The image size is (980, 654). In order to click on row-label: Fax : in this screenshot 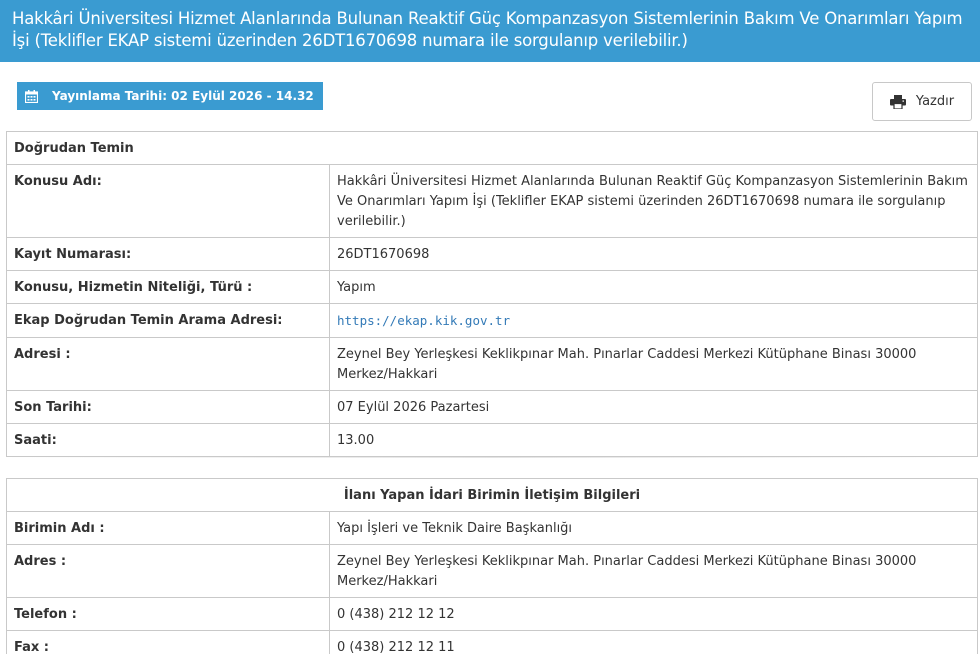, I will do `click(168, 642)`.